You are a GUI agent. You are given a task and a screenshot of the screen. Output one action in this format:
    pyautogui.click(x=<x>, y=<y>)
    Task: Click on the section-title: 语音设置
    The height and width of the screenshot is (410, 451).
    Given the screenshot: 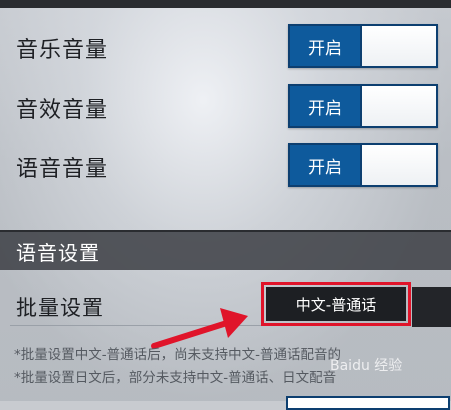 What is the action you would take?
    pyautogui.click(x=58, y=253)
    